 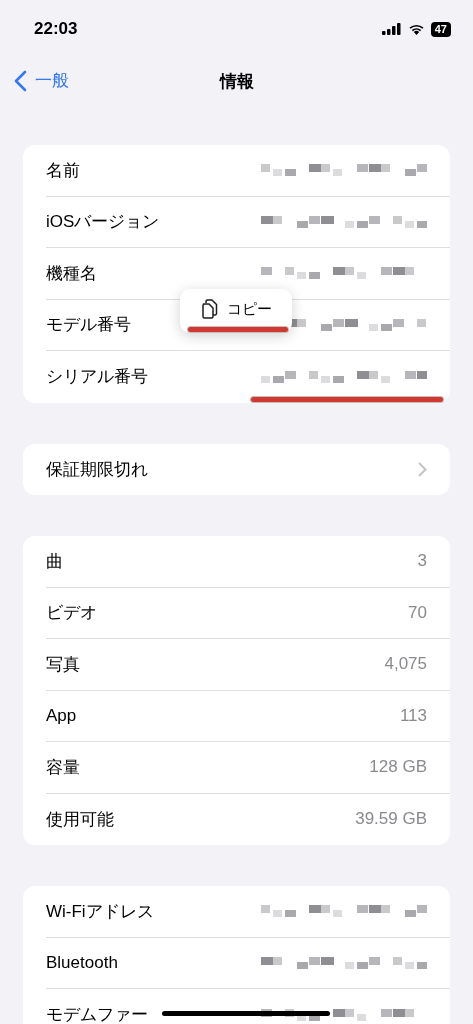 I want to click on row-label: 曲, so click(x=54, y=561).